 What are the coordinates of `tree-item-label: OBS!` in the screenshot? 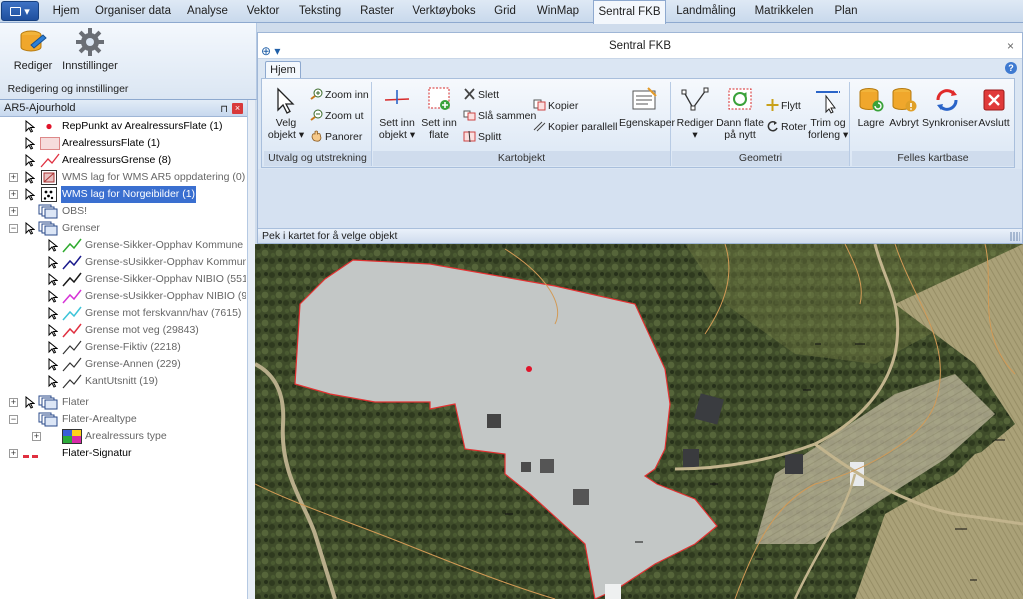 It's located at (75, 211).